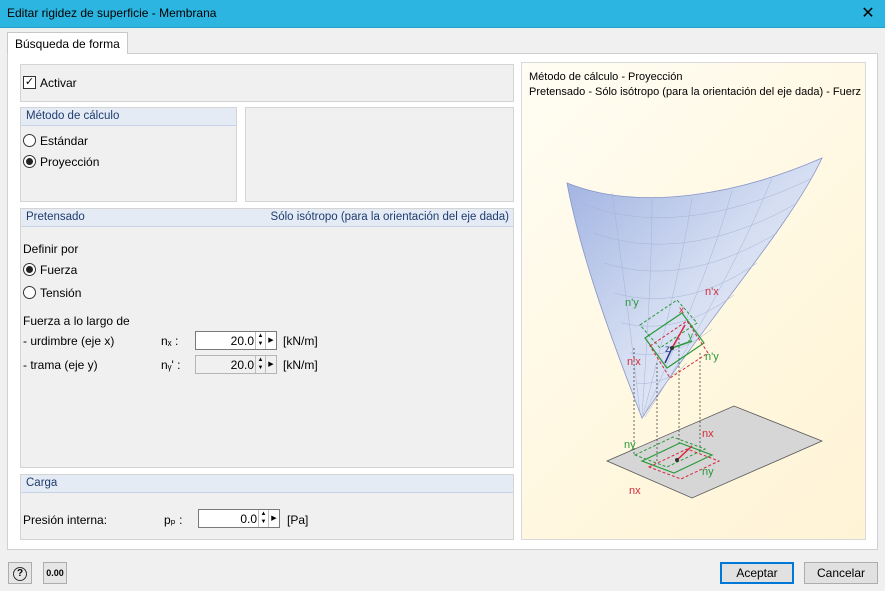 This screenshot has width=885, height=591. Describe the element at coordinates (273, 518) in the screenshot. I see `pp-menu-arrow: ▶` at that location.